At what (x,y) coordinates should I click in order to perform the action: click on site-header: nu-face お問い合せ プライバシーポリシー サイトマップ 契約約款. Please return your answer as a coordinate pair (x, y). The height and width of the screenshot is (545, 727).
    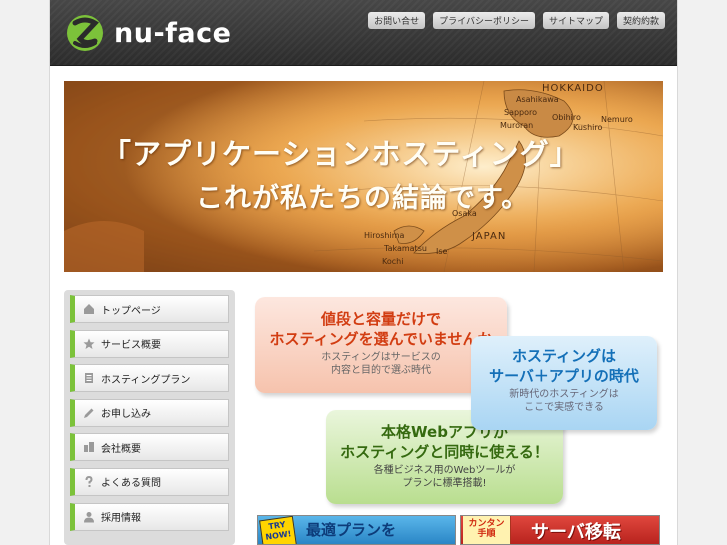
    Looking at the image, I should click on (363, 33).